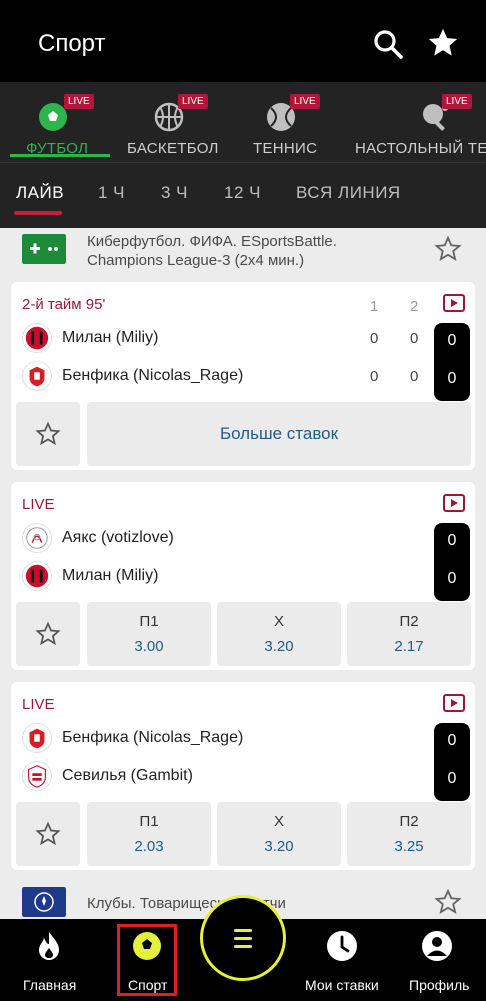 The width and height of the screenshot is (486, 1001). I want to click on active-tab-indicator, so click(60, 155).